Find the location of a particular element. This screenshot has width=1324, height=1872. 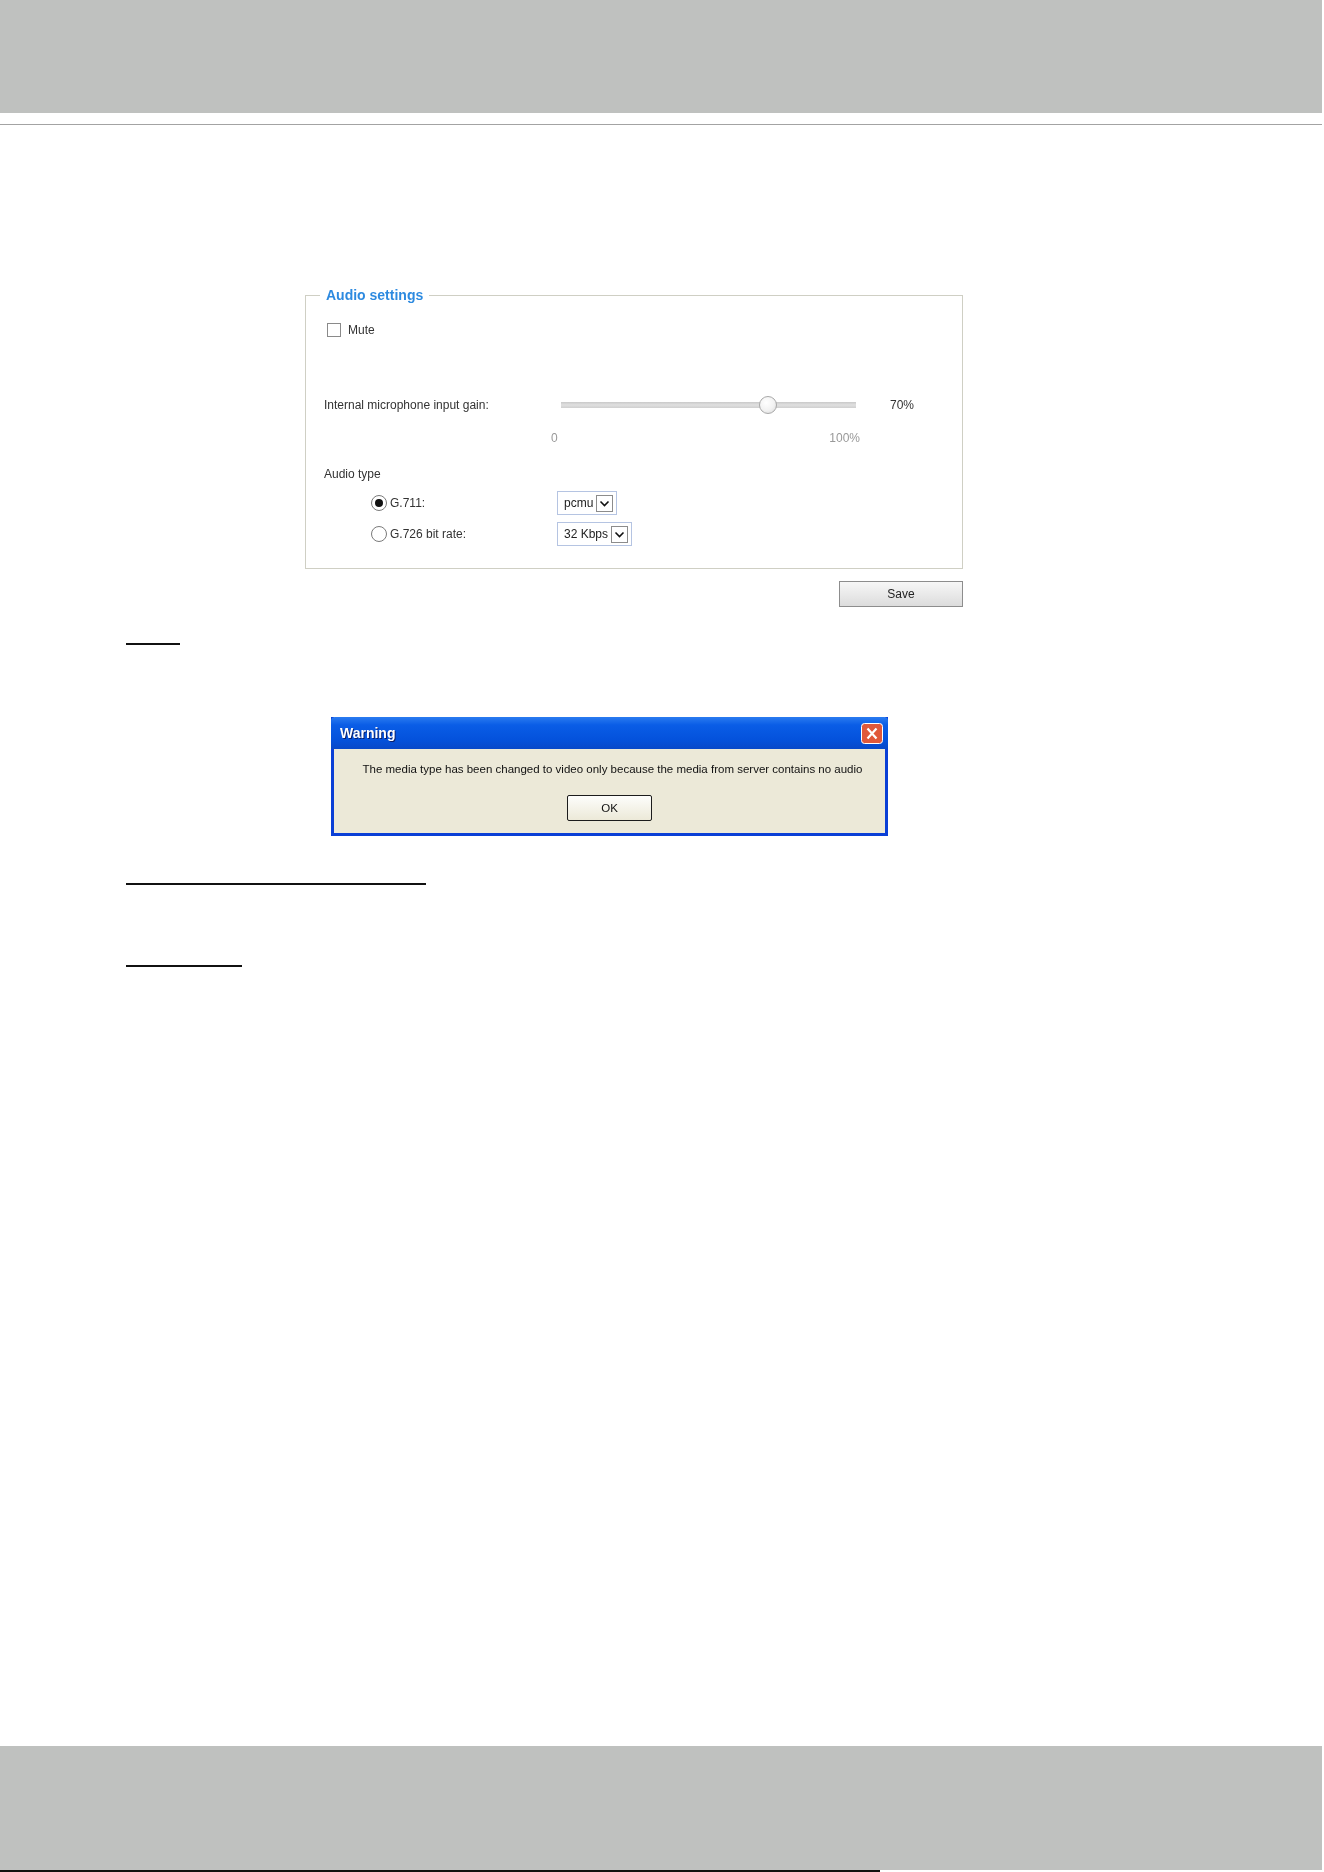

codec-dropdown: 32 Kbps is located at coordinates (595, 534).